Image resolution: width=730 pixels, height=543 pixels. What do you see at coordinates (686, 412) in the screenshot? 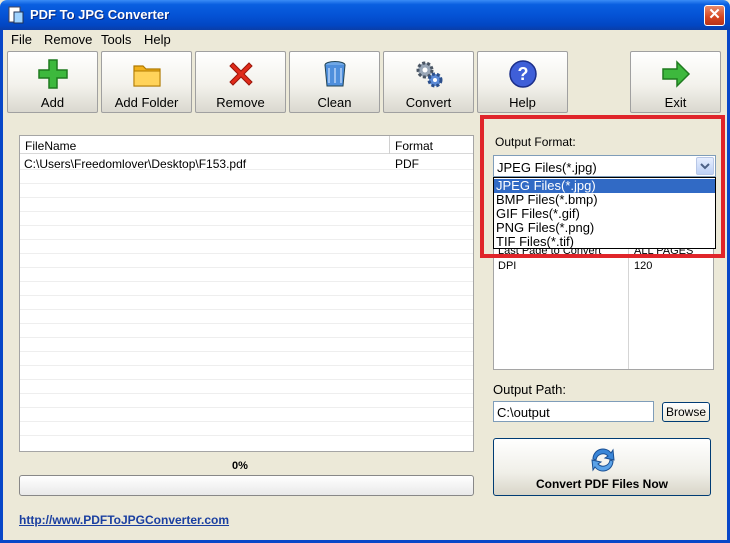
I see `browse-button: Browse` at bounding box center [686, 412].